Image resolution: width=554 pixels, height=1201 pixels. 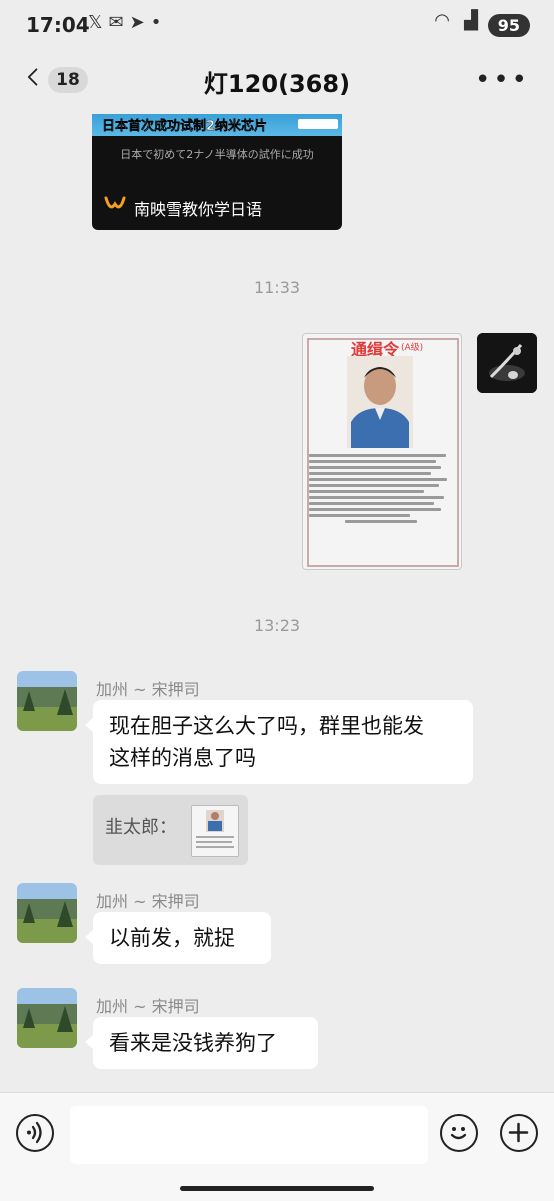 I want to click on video-badge, so click(x=318, y=124).